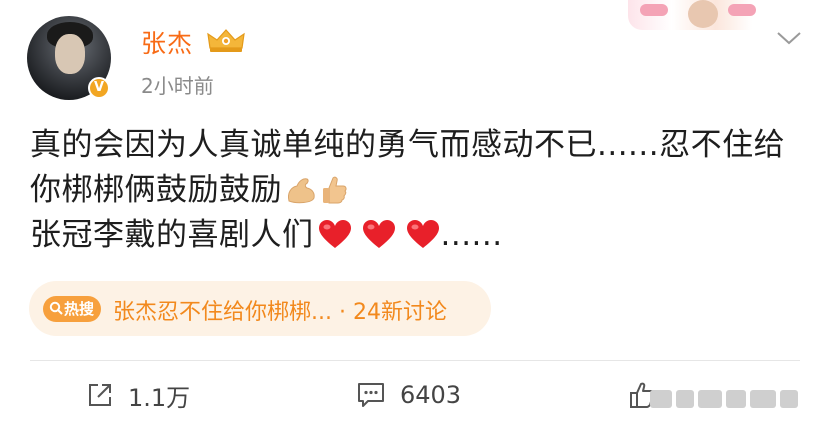 Image resolution: width=828 pixels, height=424 pixels. What do you see at coordinates (226, 41) in the screenshot?
I see `crown-badge-icon` at bounding box center [226, 41].